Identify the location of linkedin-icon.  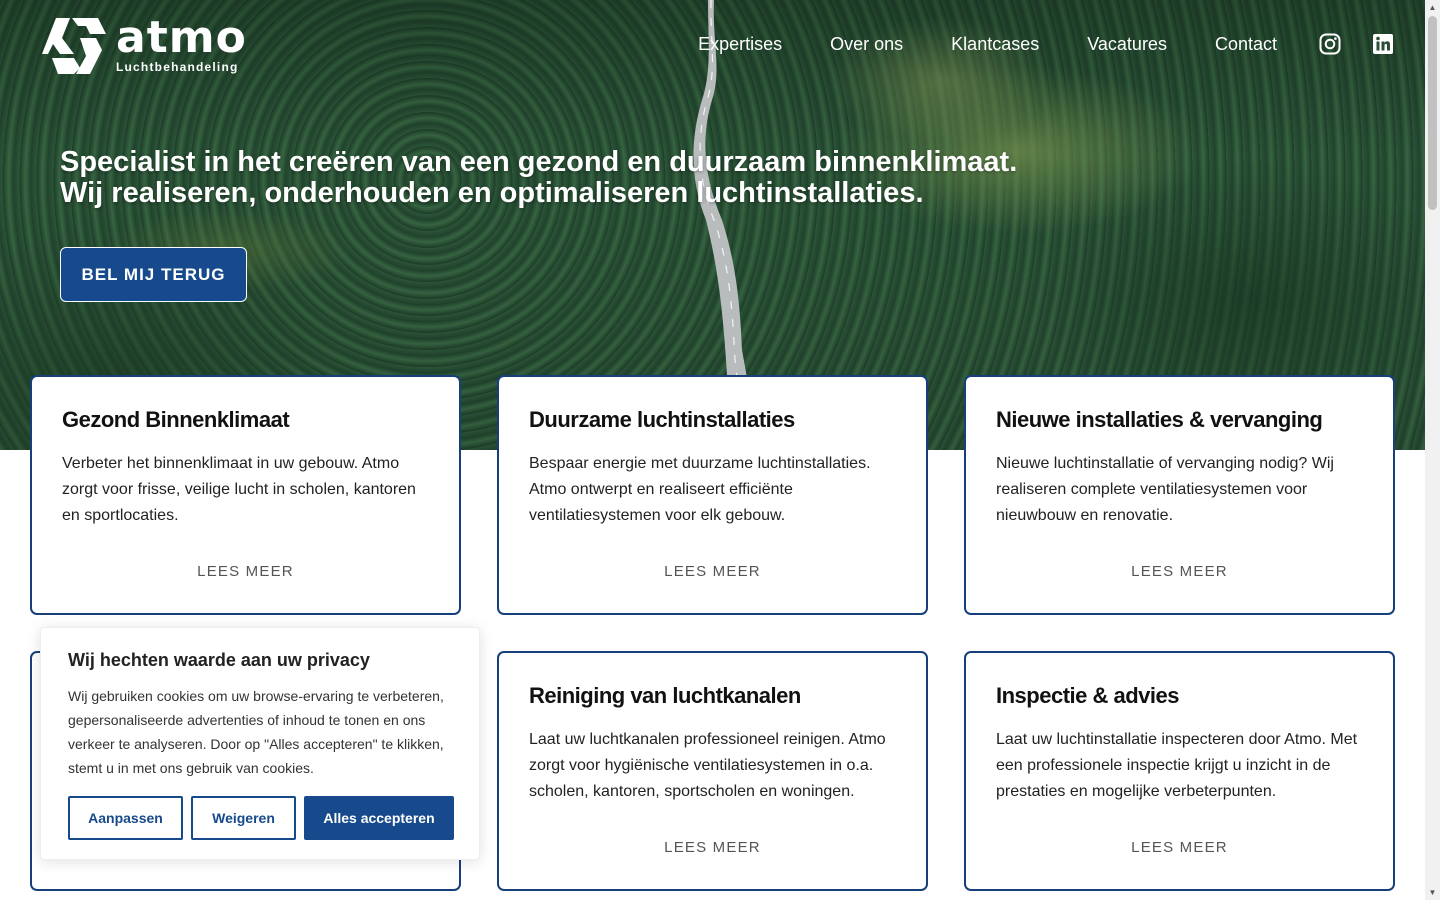
(1383, 44).